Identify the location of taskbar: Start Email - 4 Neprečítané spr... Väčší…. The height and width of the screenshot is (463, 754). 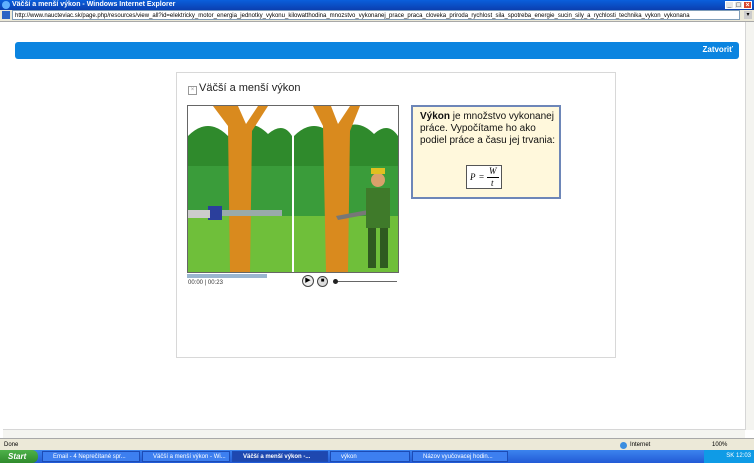
(377, 456).